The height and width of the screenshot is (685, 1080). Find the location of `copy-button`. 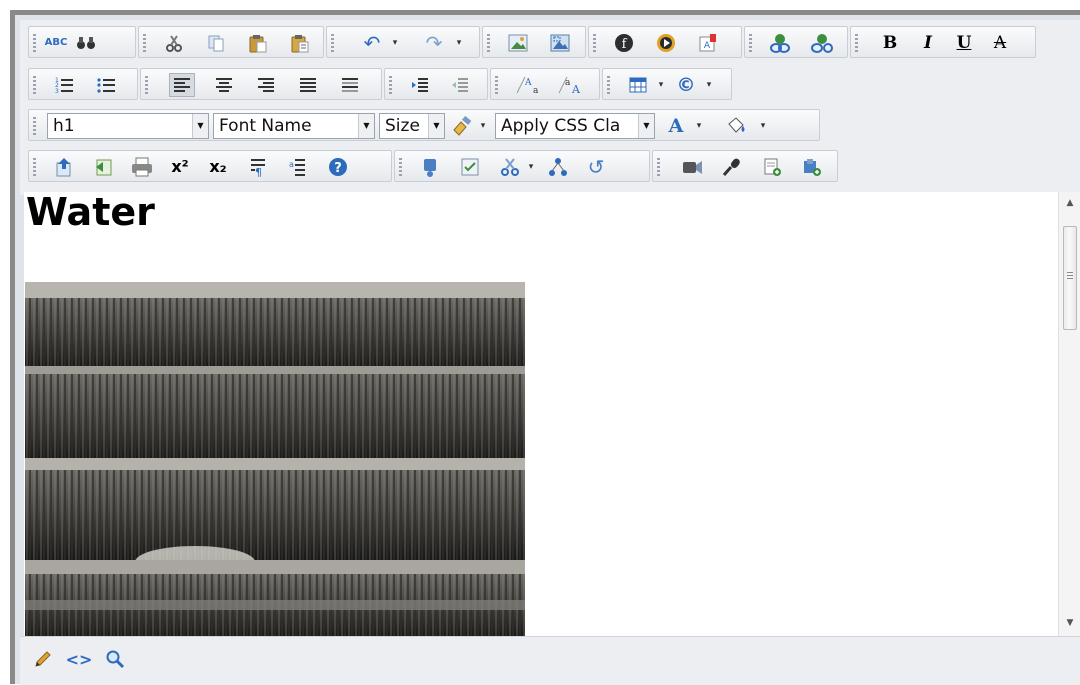

copy-button is located at coordinates (216, 43).